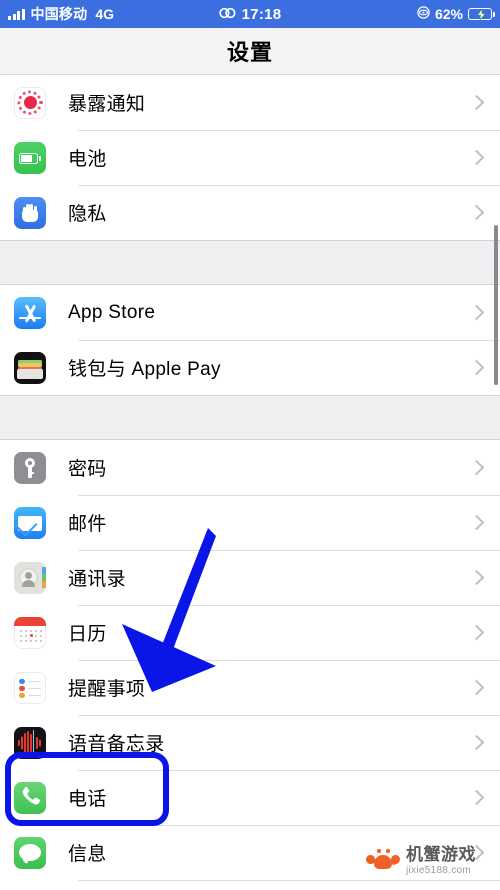  Describe the element at coordinates (107, 104) in the screenshot. I see `settings-row-label: 暴露通知` at that location.